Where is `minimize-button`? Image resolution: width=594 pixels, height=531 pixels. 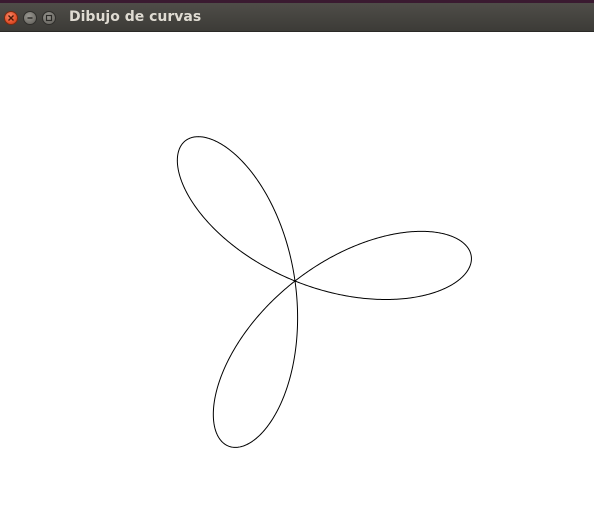 minimize-button is located at coordinates (30, 18).